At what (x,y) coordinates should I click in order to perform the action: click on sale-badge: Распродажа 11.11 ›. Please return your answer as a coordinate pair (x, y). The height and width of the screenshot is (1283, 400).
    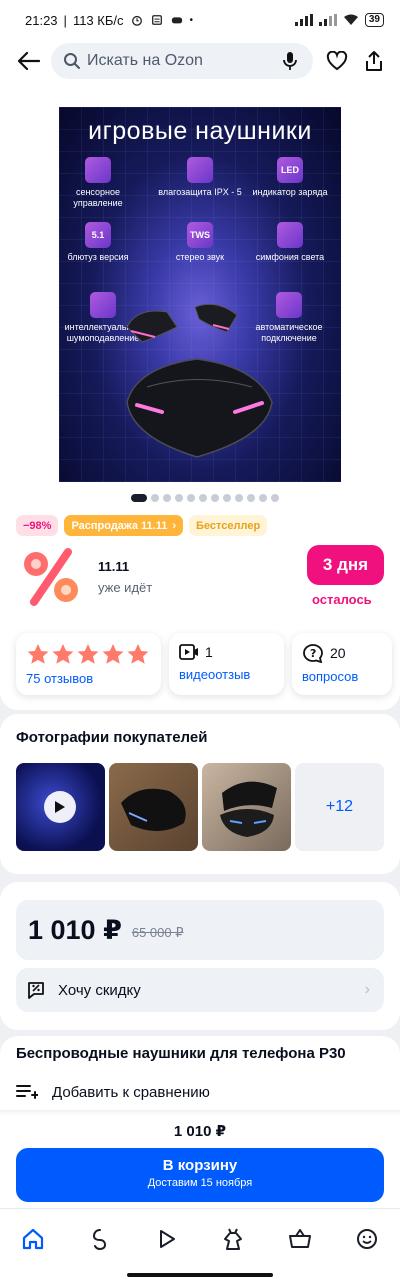
    Looking at the image, I should click on (124, 525).